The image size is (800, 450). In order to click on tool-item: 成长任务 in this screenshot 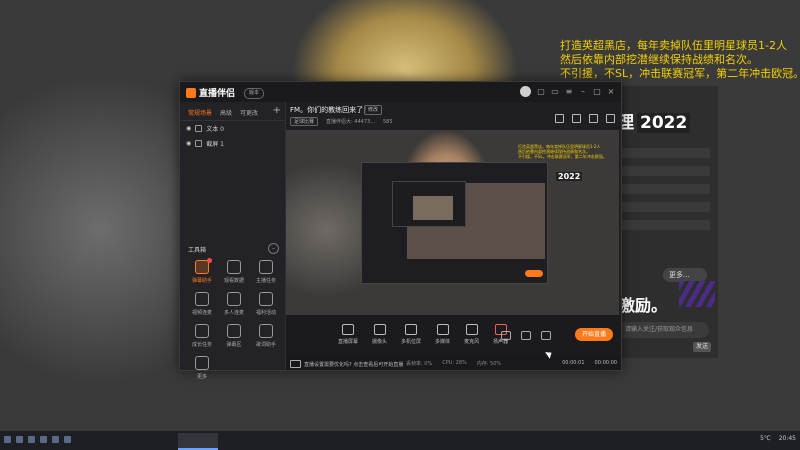, I will do `click(202, 336)`.